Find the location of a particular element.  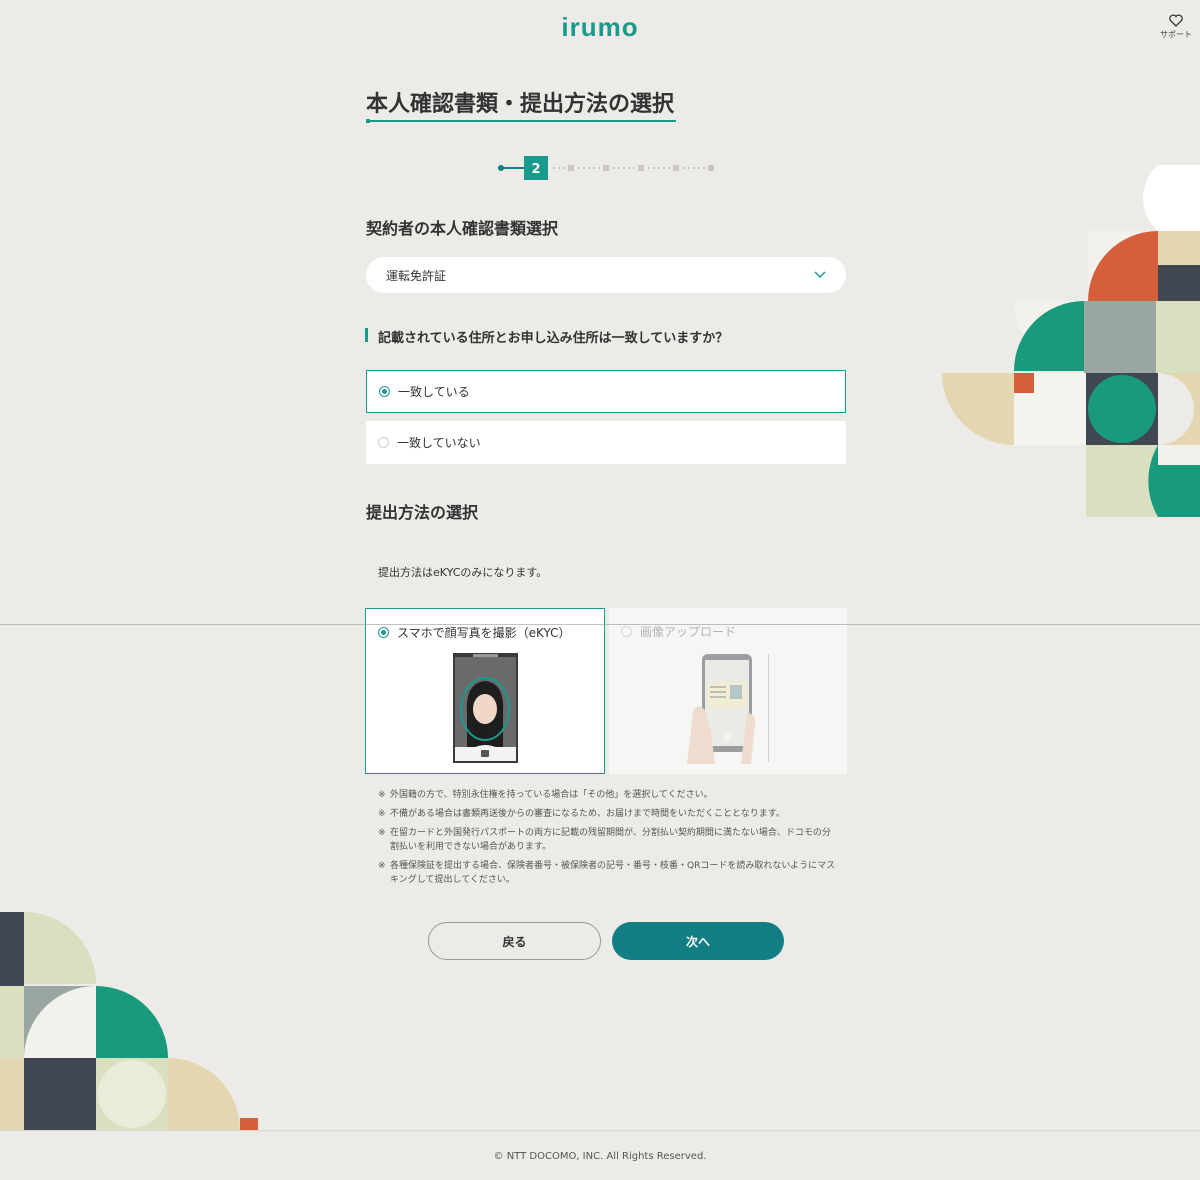

horizontal-divider is located at coordinates (600, 624).